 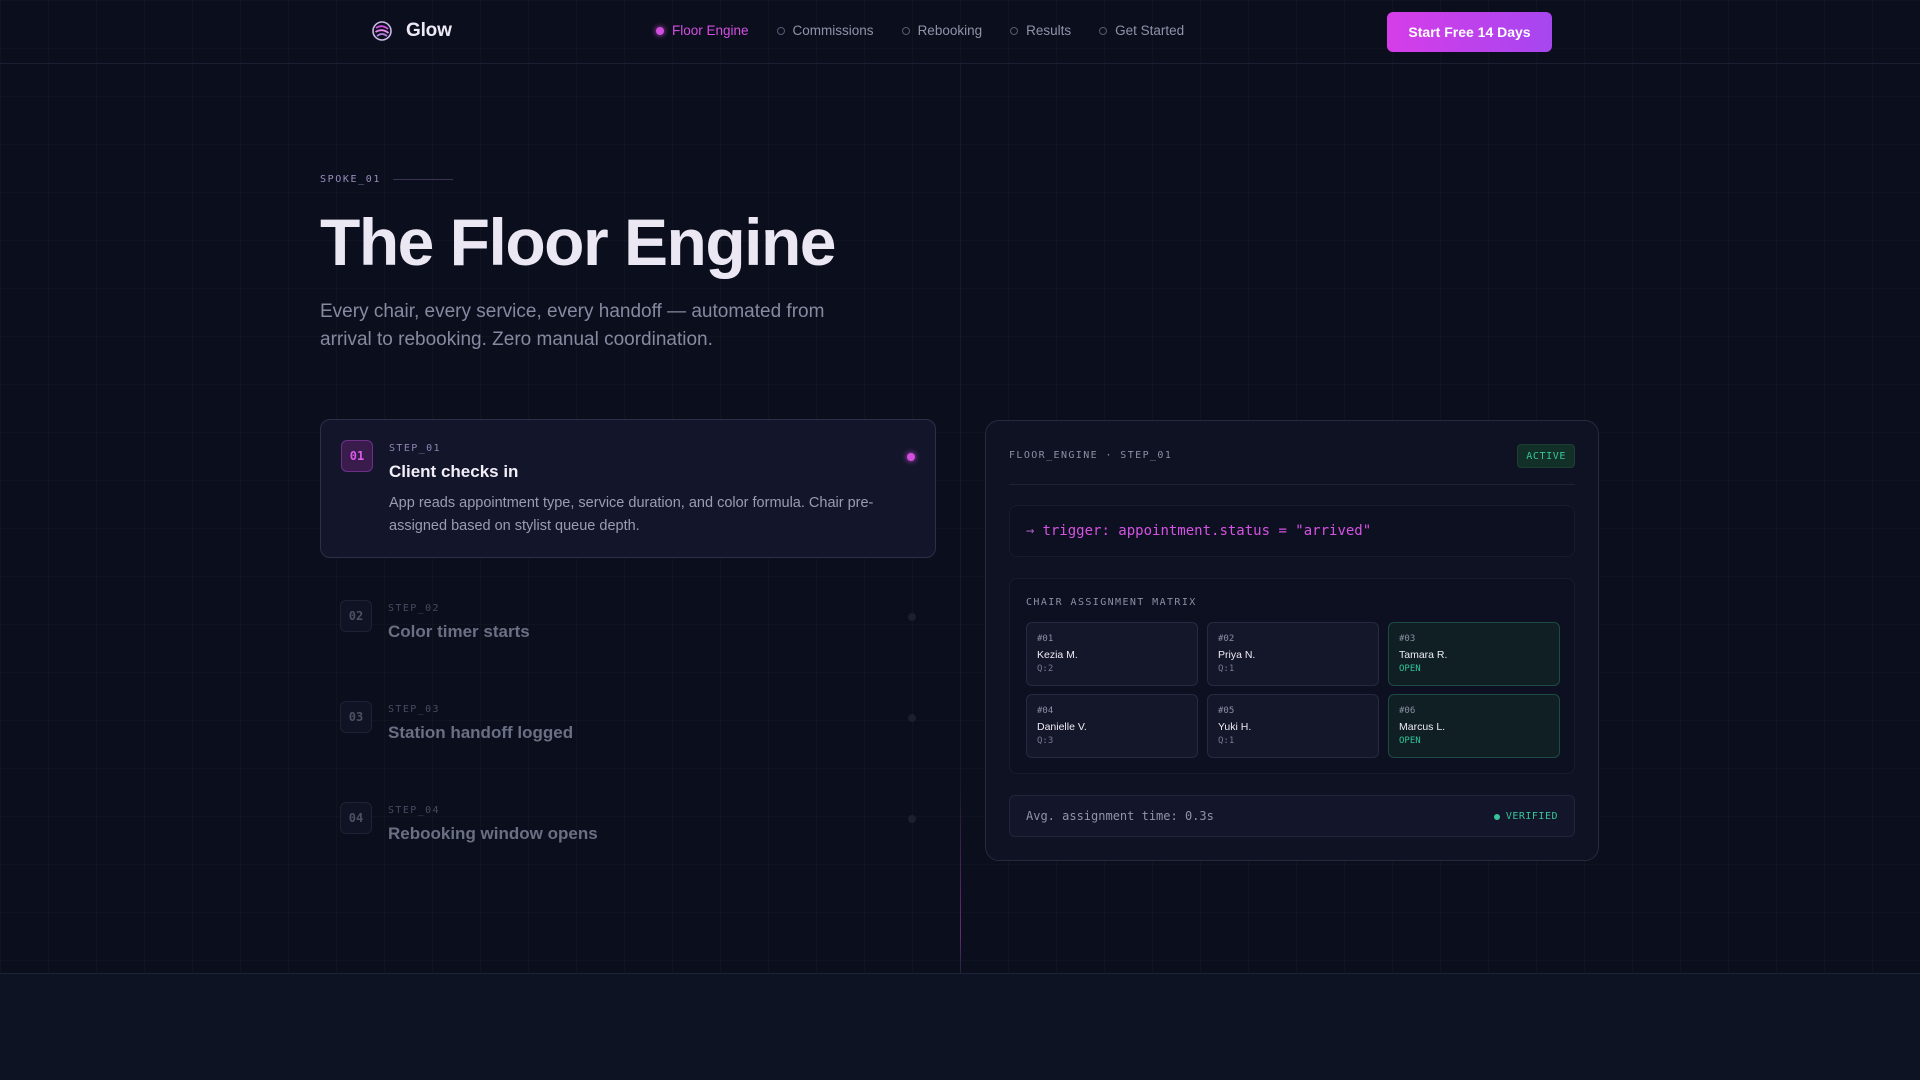 I want to click on verified-label: VERIFIED, so click(x=1531, y=816).